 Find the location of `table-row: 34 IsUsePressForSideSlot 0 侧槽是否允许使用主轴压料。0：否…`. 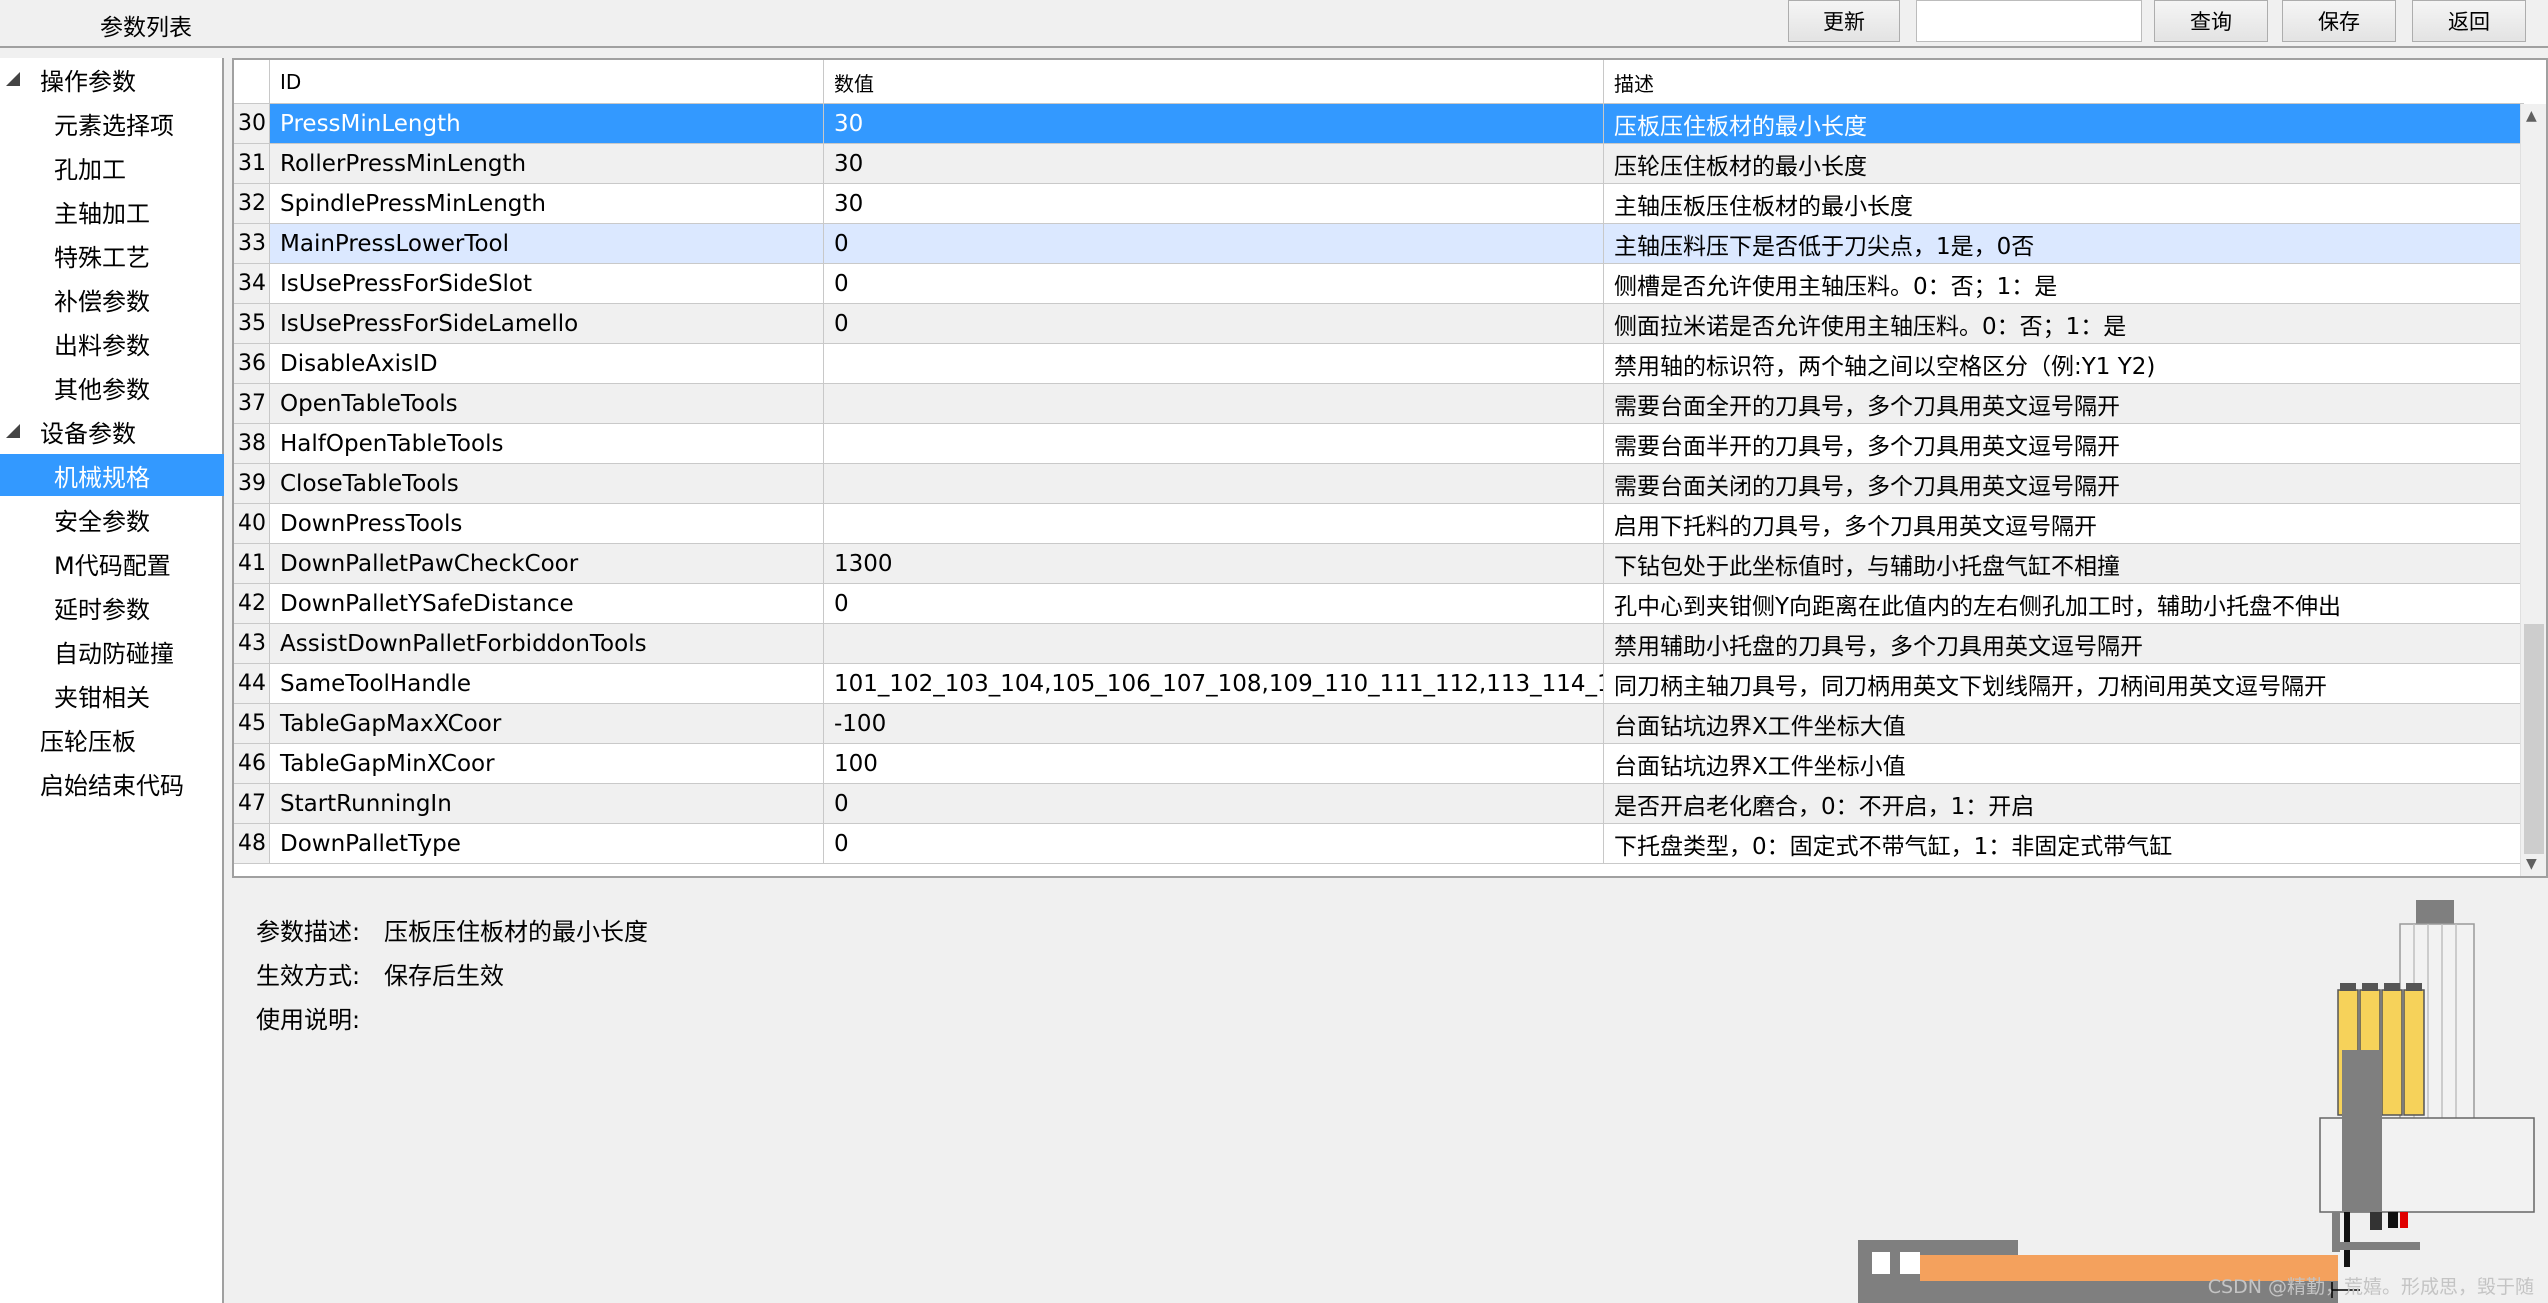

table-row: 34 IsUsePressForSideSlot 0 侧槽是否允许使用主轴压料。0：否… is located at coordinates (1379, 284).